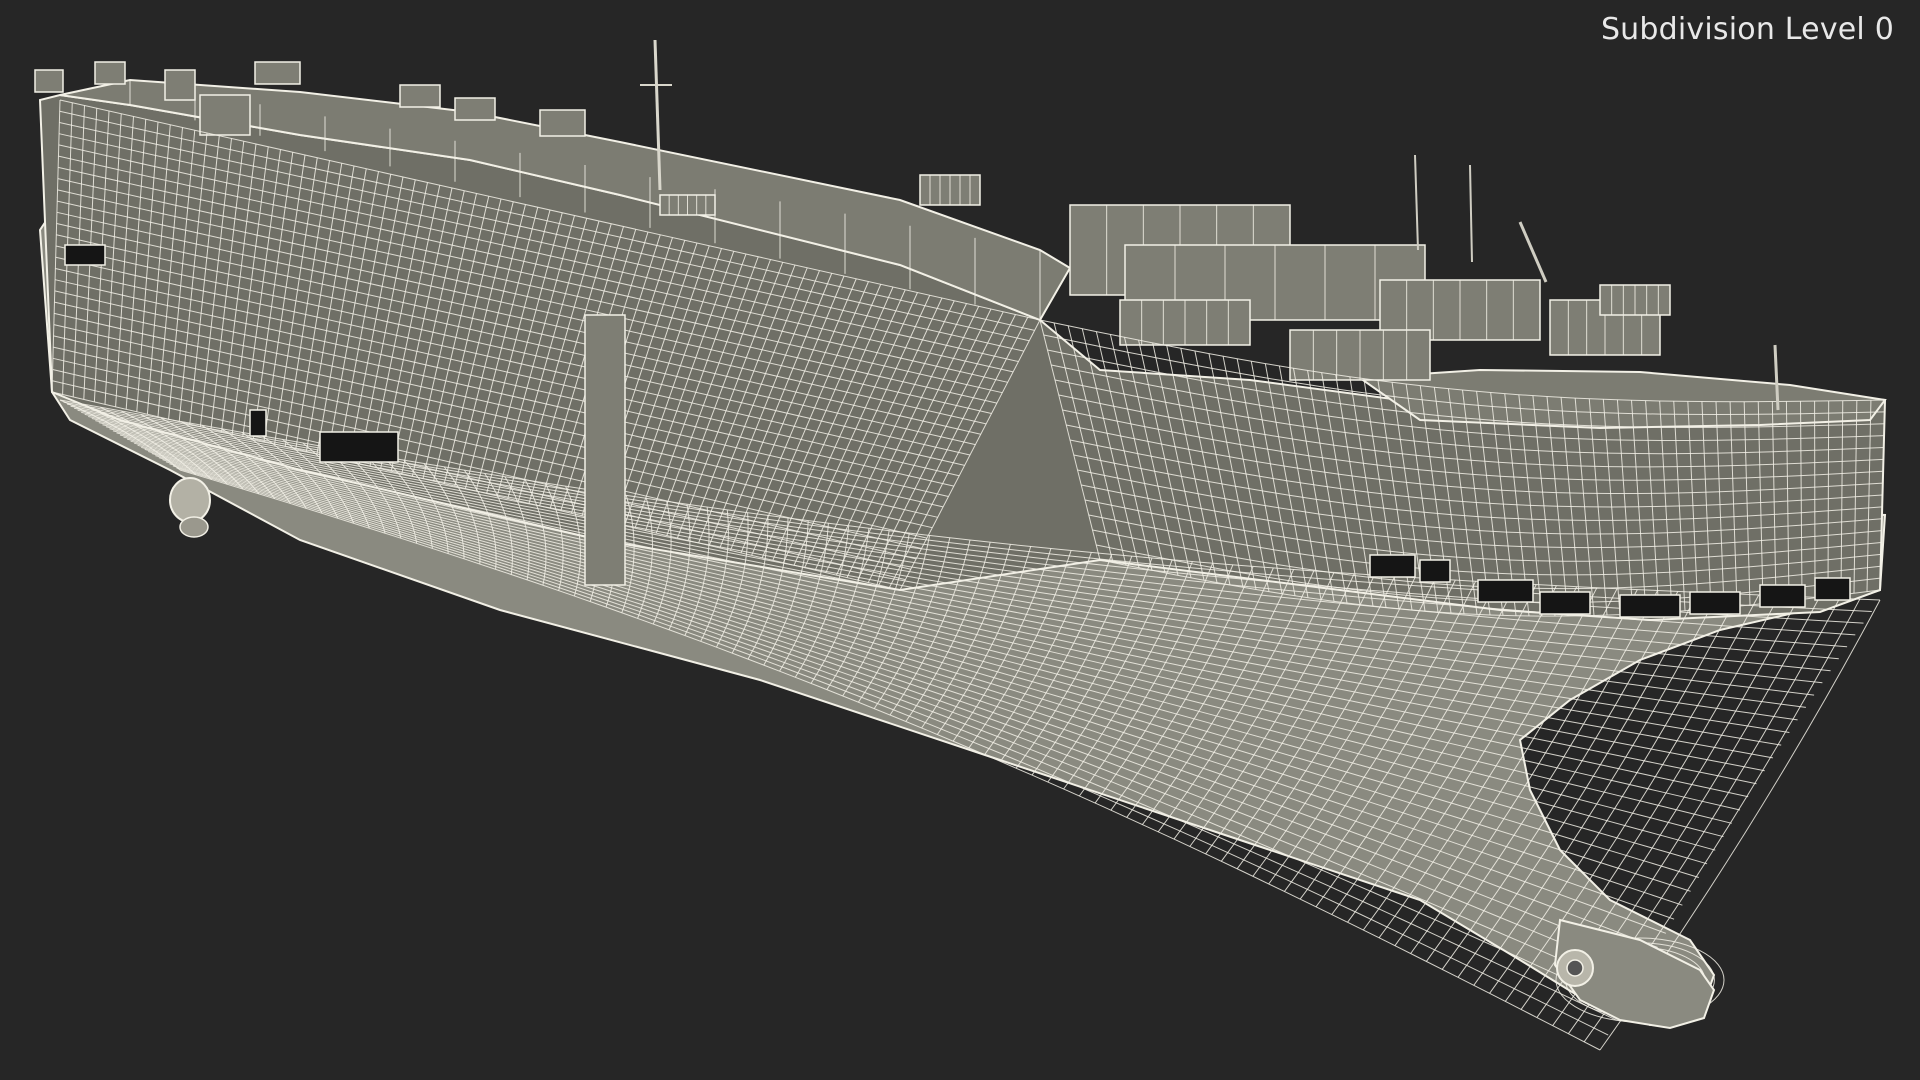  What do you see at coordinates (1747, 29) in the screenshot?
I see `subdivision-level-label: Subdivision Level 0` at bounding box center [1747, 29].